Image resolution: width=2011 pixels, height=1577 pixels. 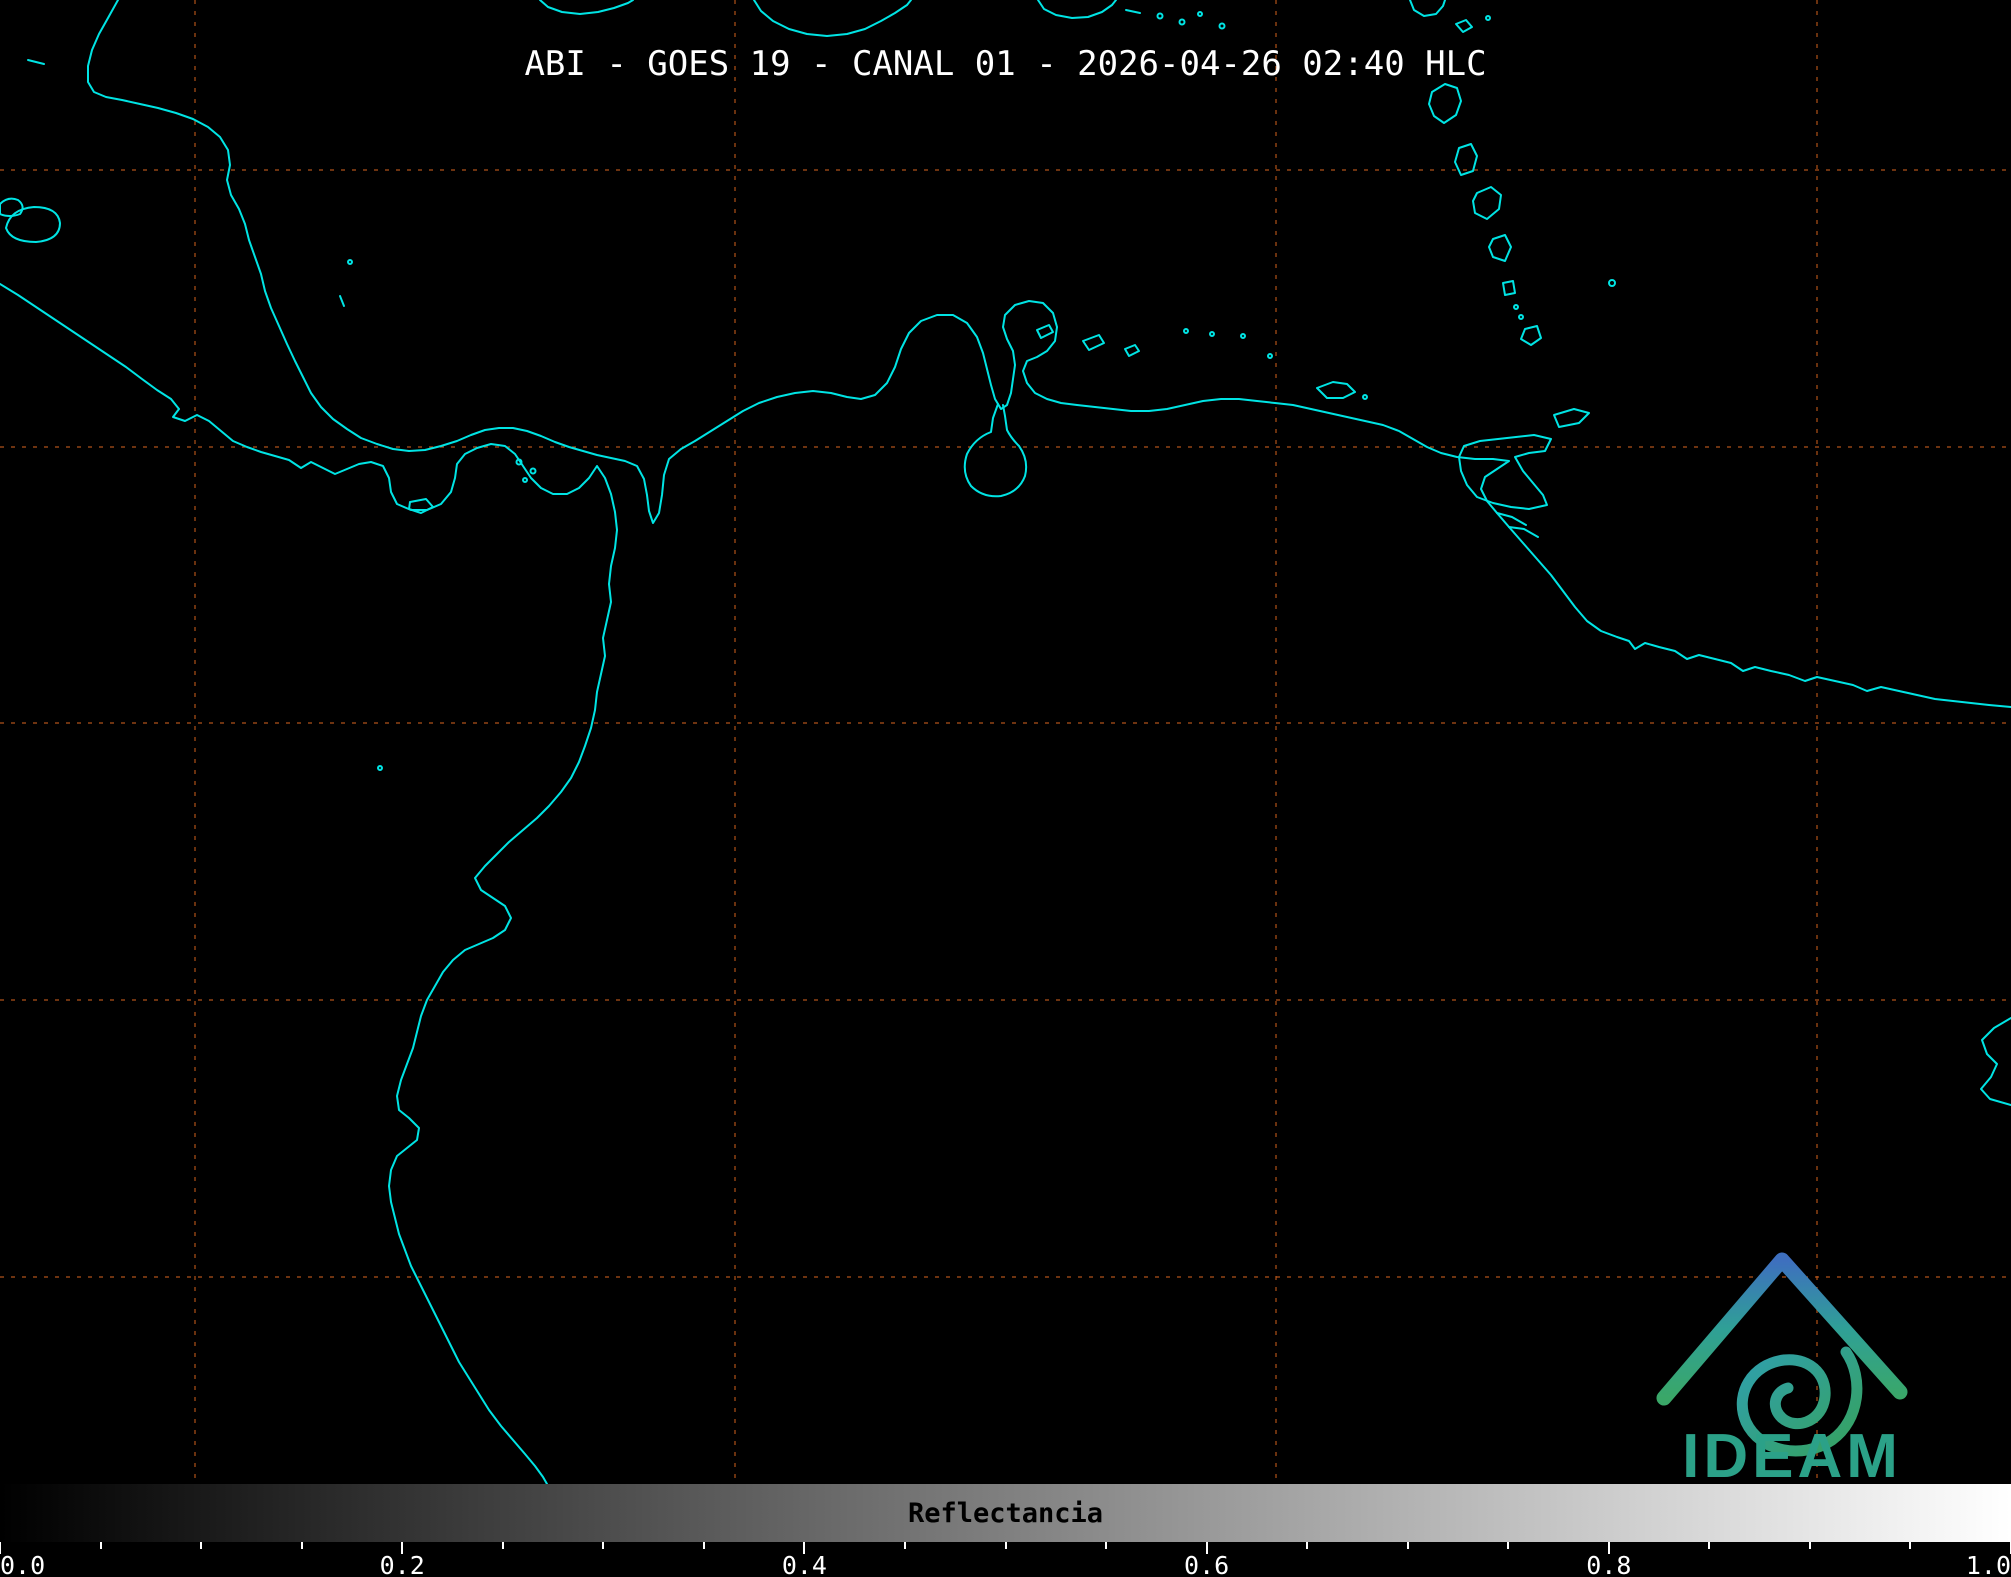 I want to click on colorbar-tick-label: 0.0, so click(x=23, y=1564).